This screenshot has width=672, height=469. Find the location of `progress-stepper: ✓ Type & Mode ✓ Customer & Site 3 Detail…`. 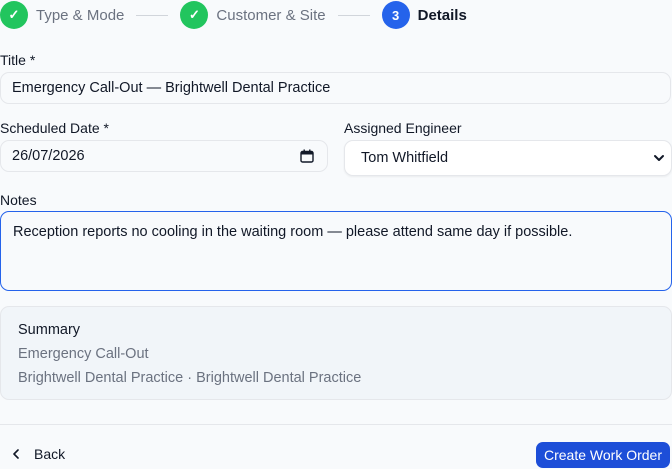

progress-stepper: ✓ Type & Mode ✓ Customer & Site 3 Detail… is located at coordinates (233, 15).